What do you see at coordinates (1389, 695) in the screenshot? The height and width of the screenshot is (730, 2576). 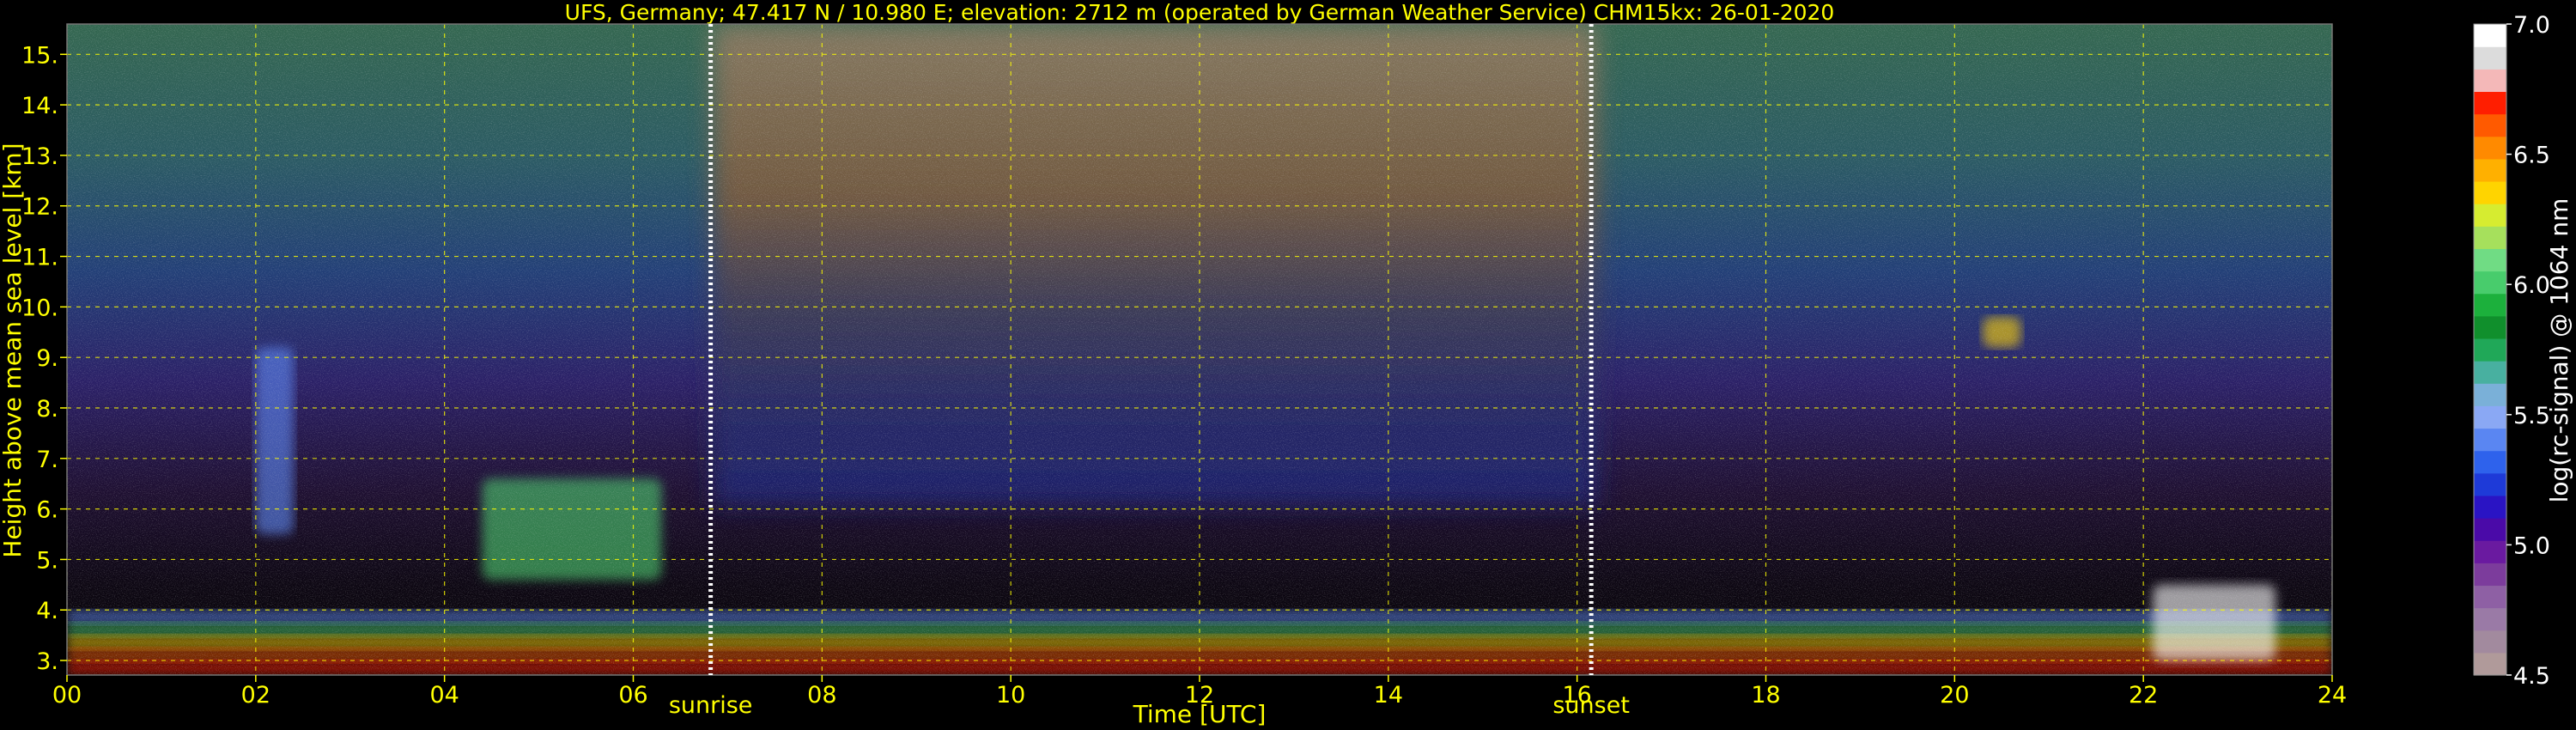 I see `x-tick-label: 14` at bounding box center [1389, 695].